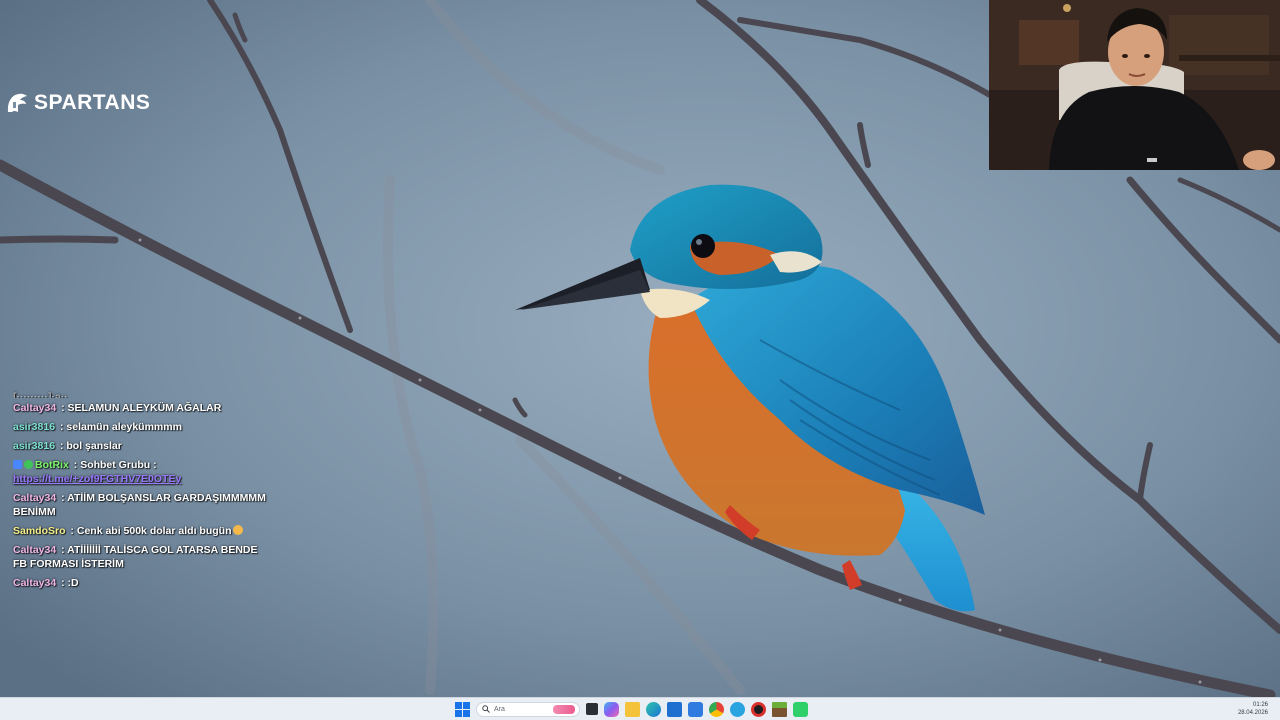 This screenshot has height=720, width=1280. What do you see at coordinates (653, 709) in the screenshot?
I see `edge-icon` at bounding box center [653, 709].